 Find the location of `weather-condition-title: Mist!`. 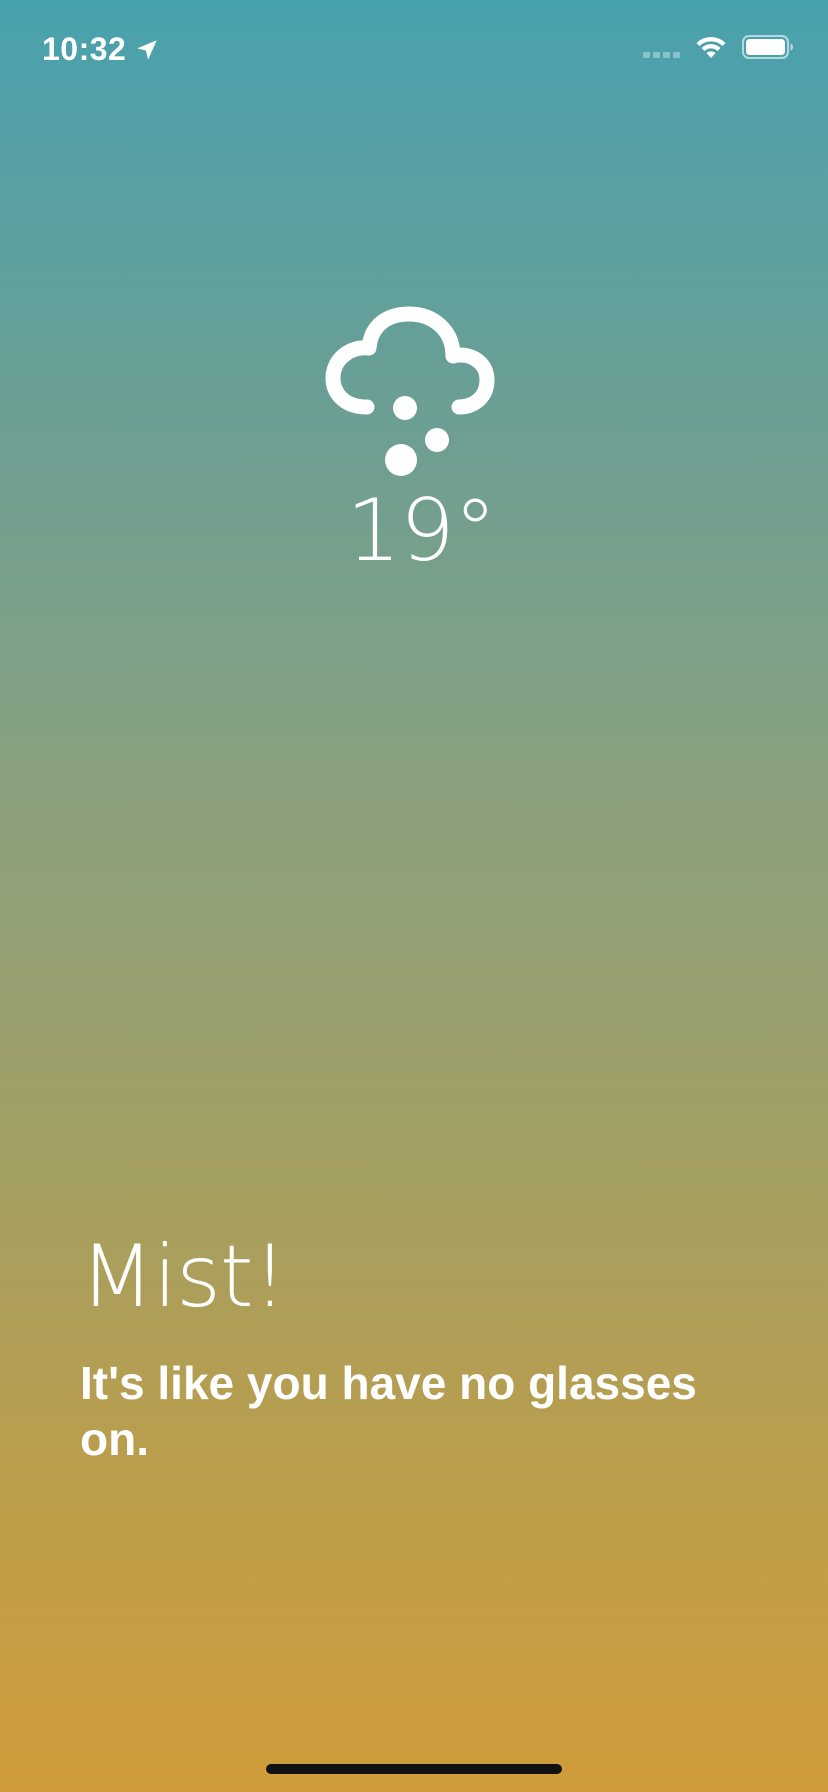

weather-condition-title: Mist! is located at coordinates (183, 1277).